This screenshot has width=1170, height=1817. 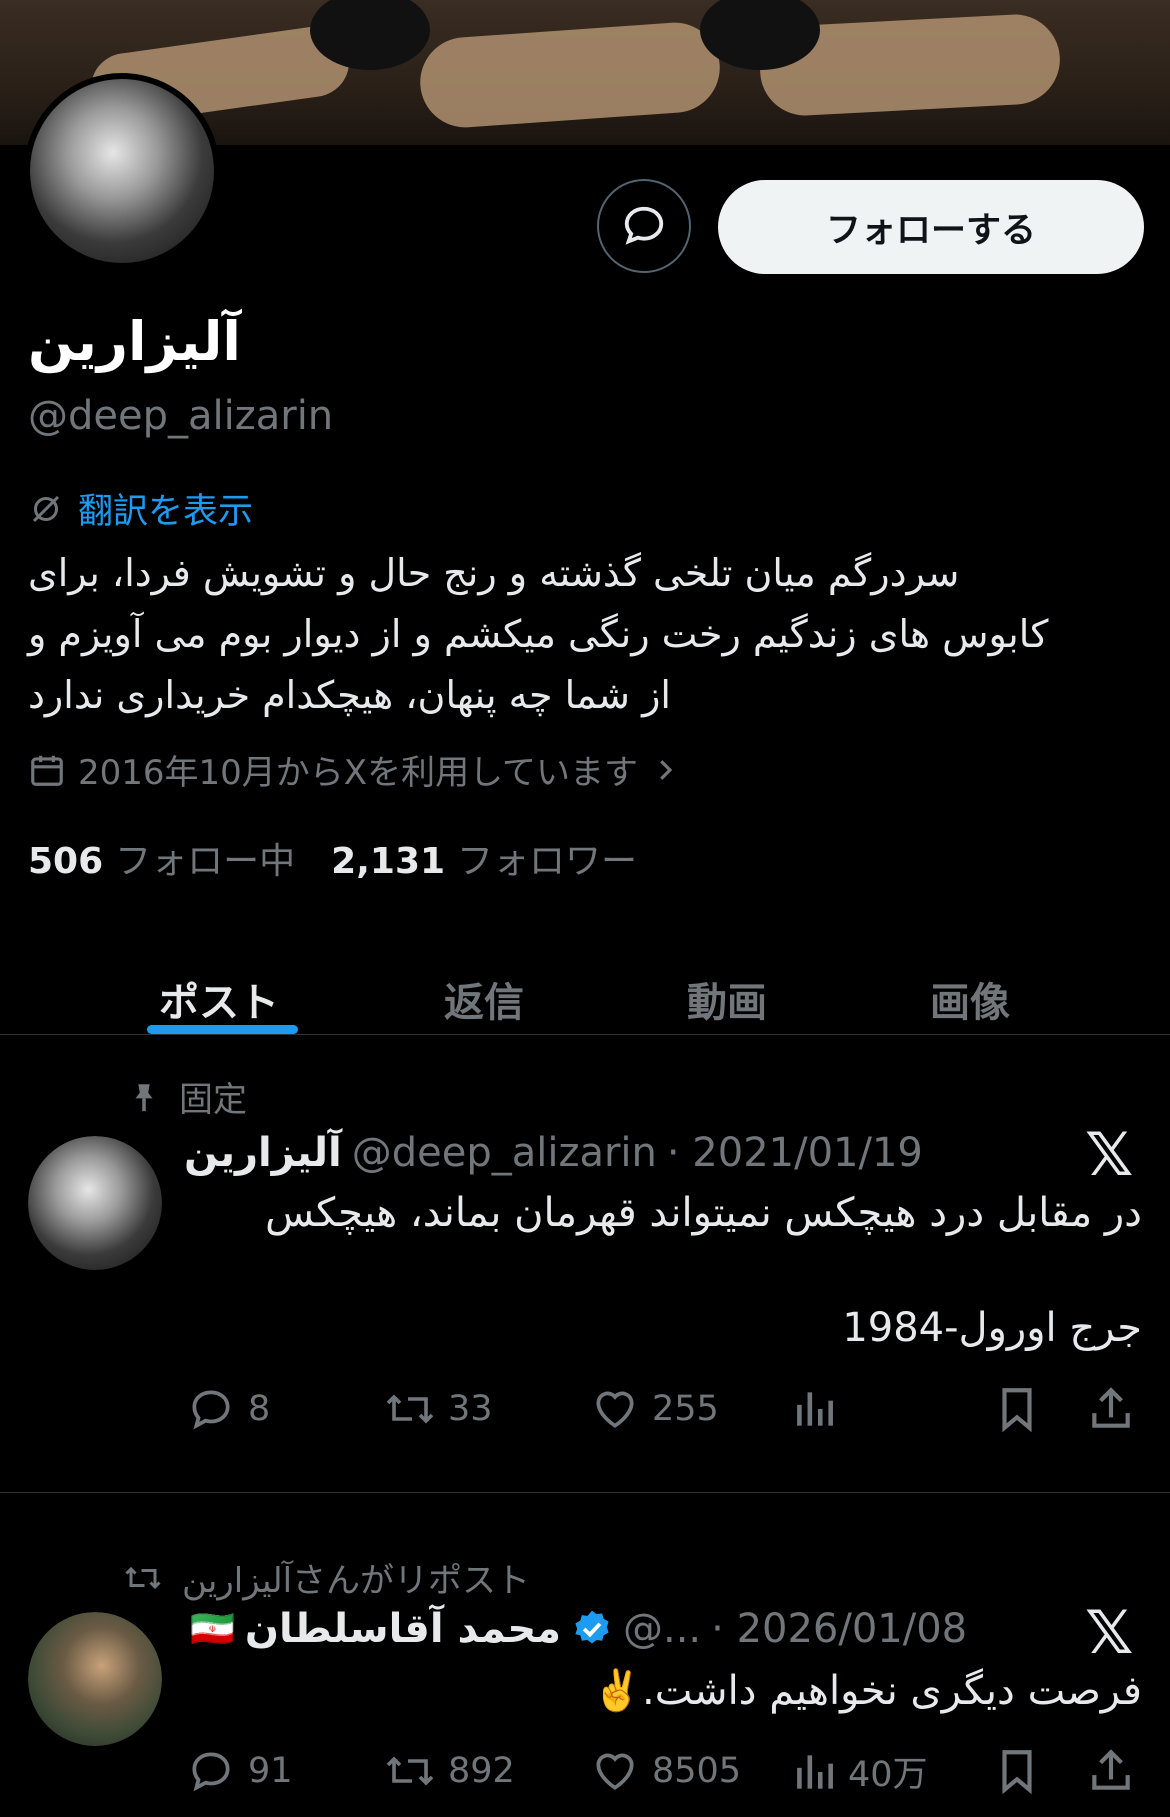 I want to click on joined-date: 2016年10月からXを利用しています, so click(x=354, y=769).